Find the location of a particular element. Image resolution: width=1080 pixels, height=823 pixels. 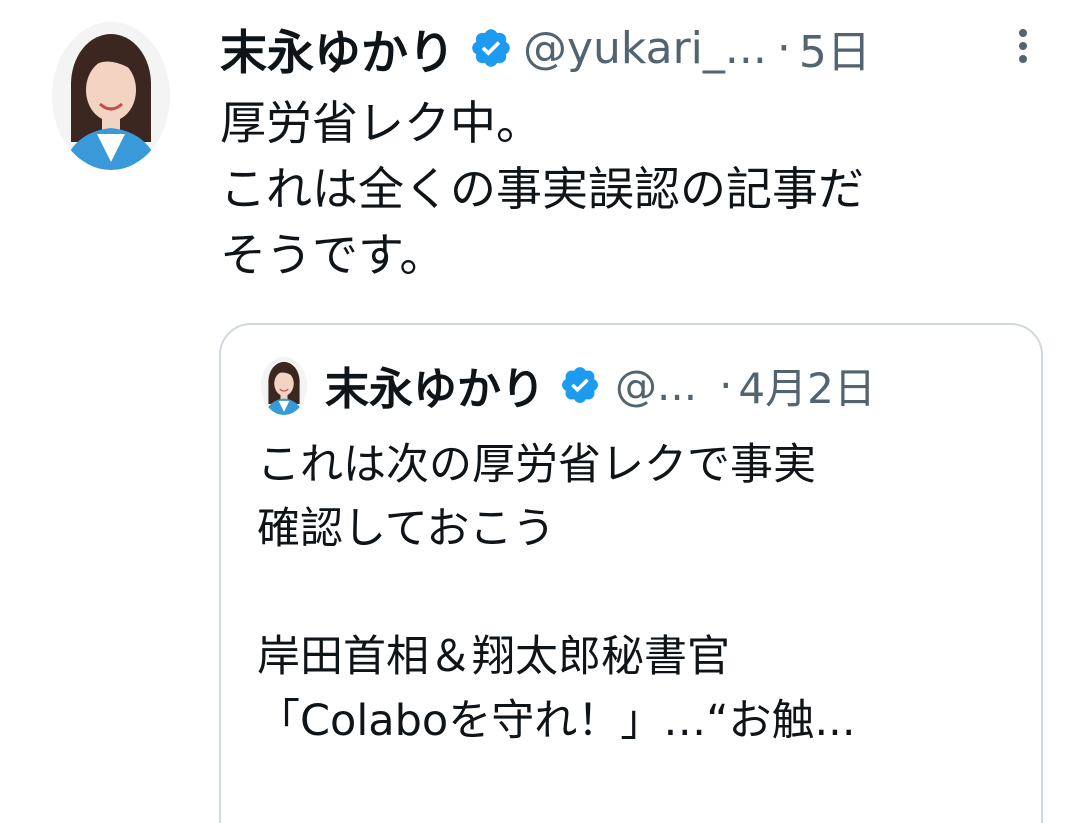

quoted-text-blank-line is located at coordinates (642, 593).